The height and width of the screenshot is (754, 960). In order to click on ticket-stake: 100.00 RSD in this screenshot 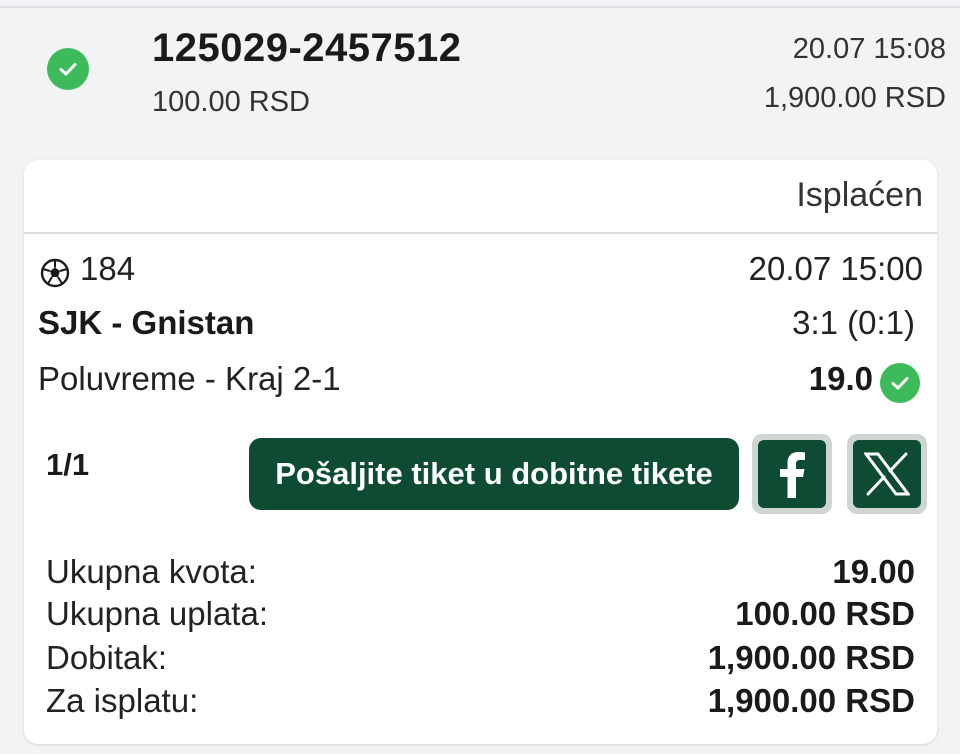, I will do `click(231, 102)`.